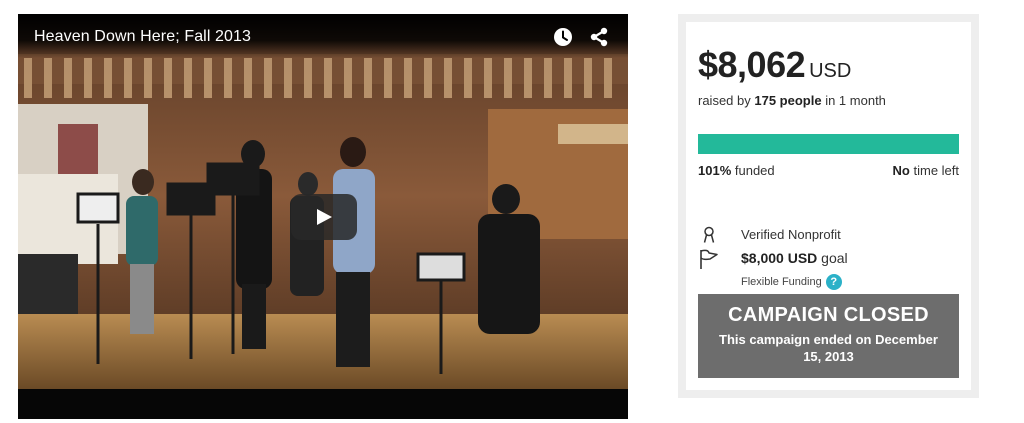  What do you see at coordinates (791, 234) in the screenshot?
I see `verified-label: Verified Nonprofit` at bounding box center [791, 234].